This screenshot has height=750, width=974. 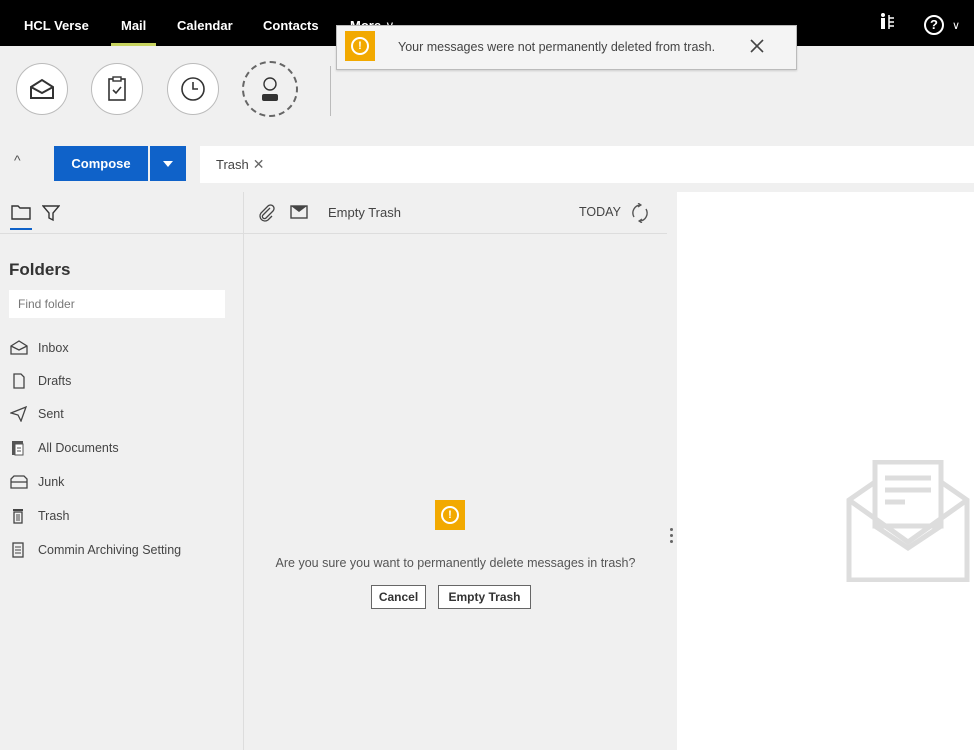 I want to click on empty-trash-link: Empty Trash, so click(x=364, y=212).